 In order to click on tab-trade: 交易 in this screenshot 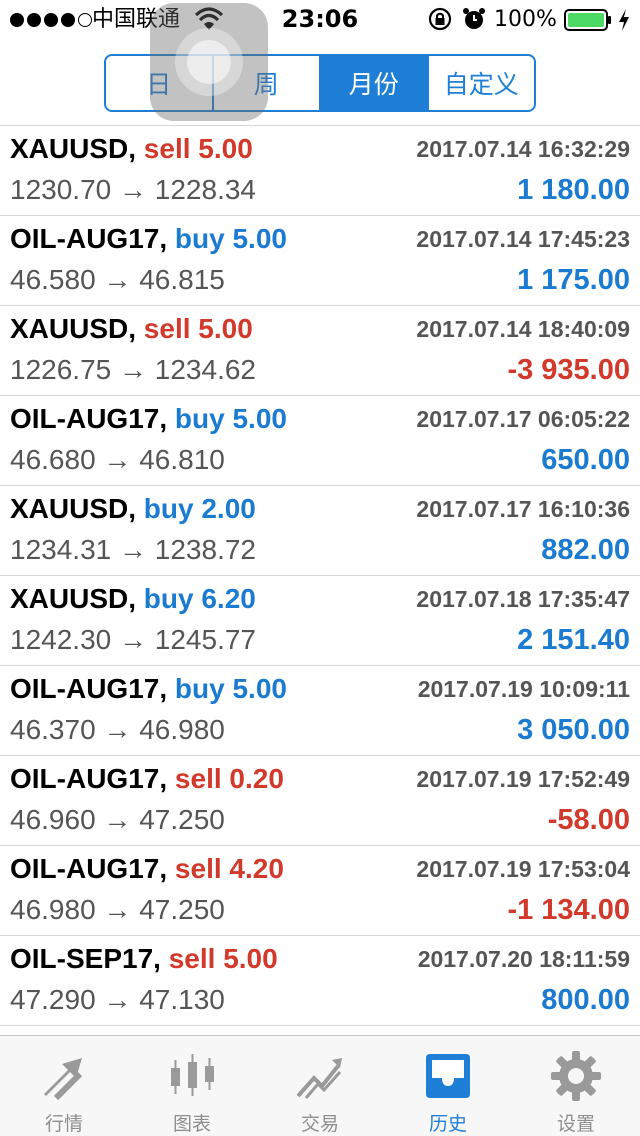, I will do `click(320, 1086)`.